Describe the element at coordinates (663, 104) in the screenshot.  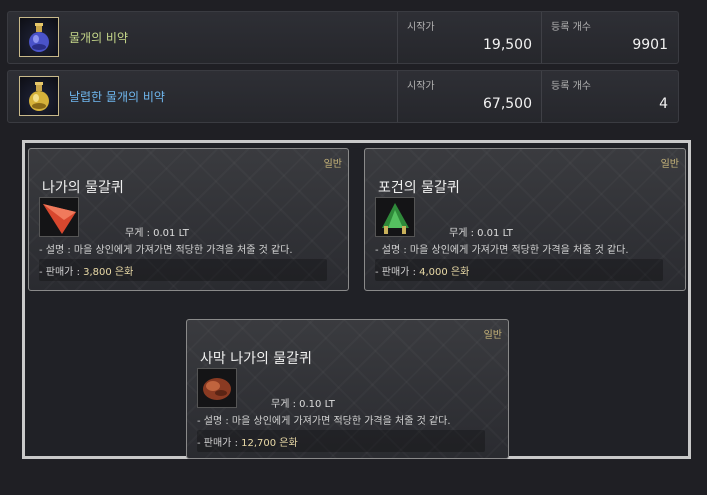
I see `count-value: 4` at that location.